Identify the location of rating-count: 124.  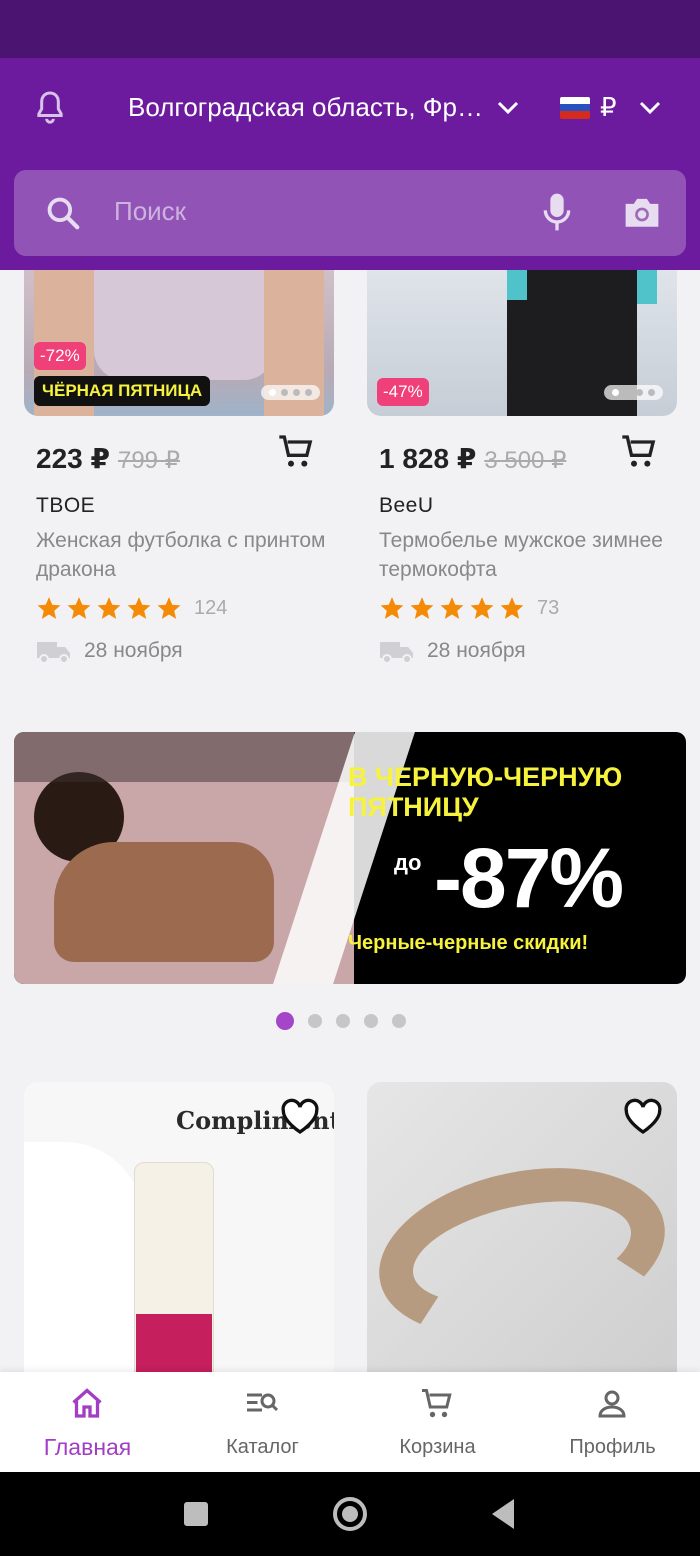
(211, 607).